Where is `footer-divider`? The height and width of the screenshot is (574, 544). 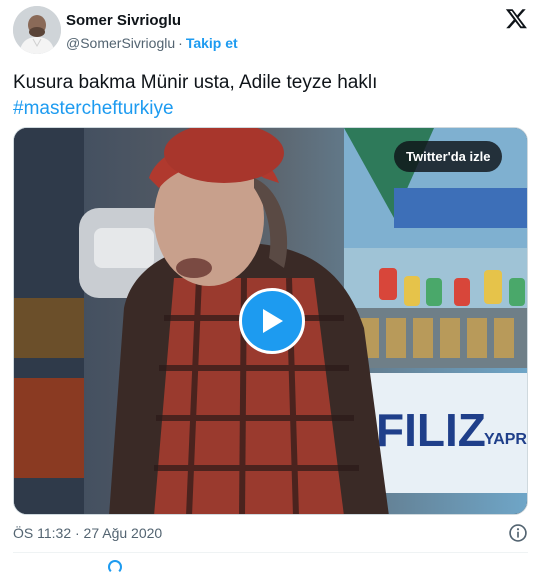 footer-divider is located at coordinates (270, 552).